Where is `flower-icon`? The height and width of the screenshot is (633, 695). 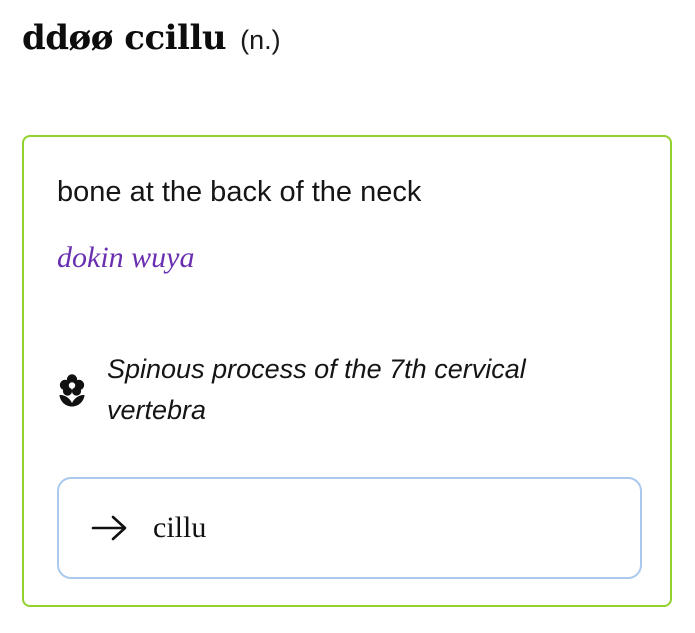
flower-icon is located at coordinates (72, 390).